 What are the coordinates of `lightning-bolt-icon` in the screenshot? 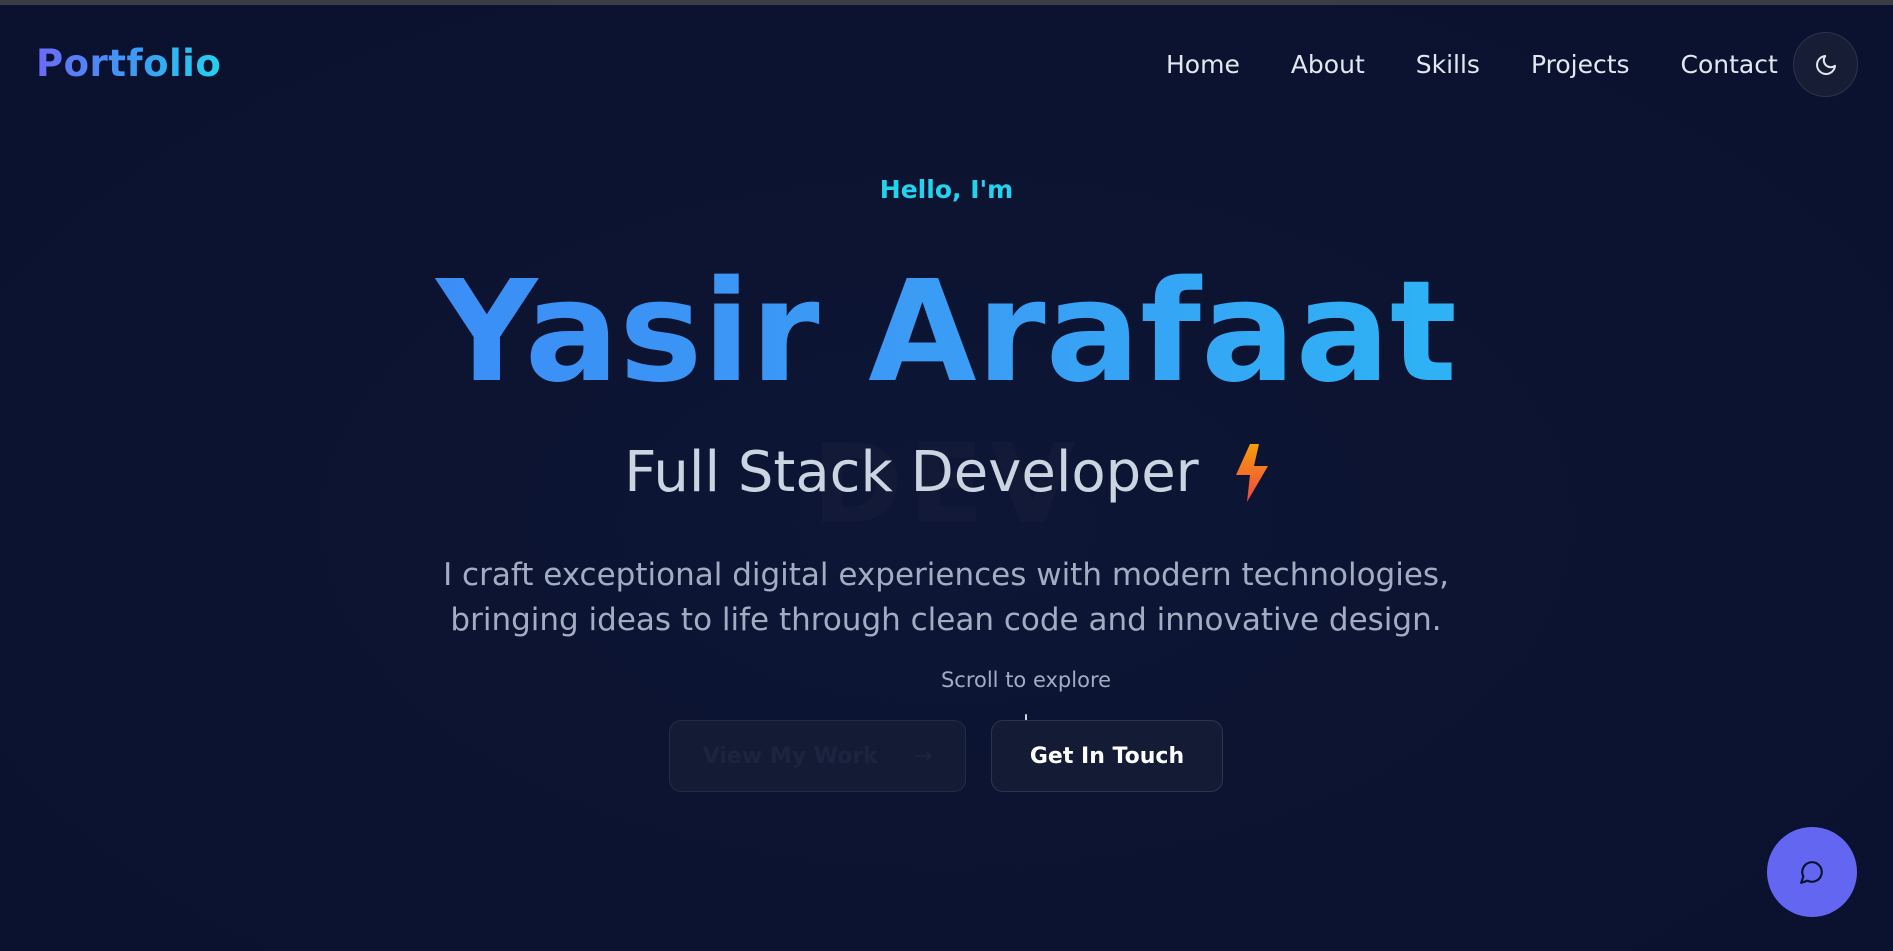 It's located at (1251, 472).